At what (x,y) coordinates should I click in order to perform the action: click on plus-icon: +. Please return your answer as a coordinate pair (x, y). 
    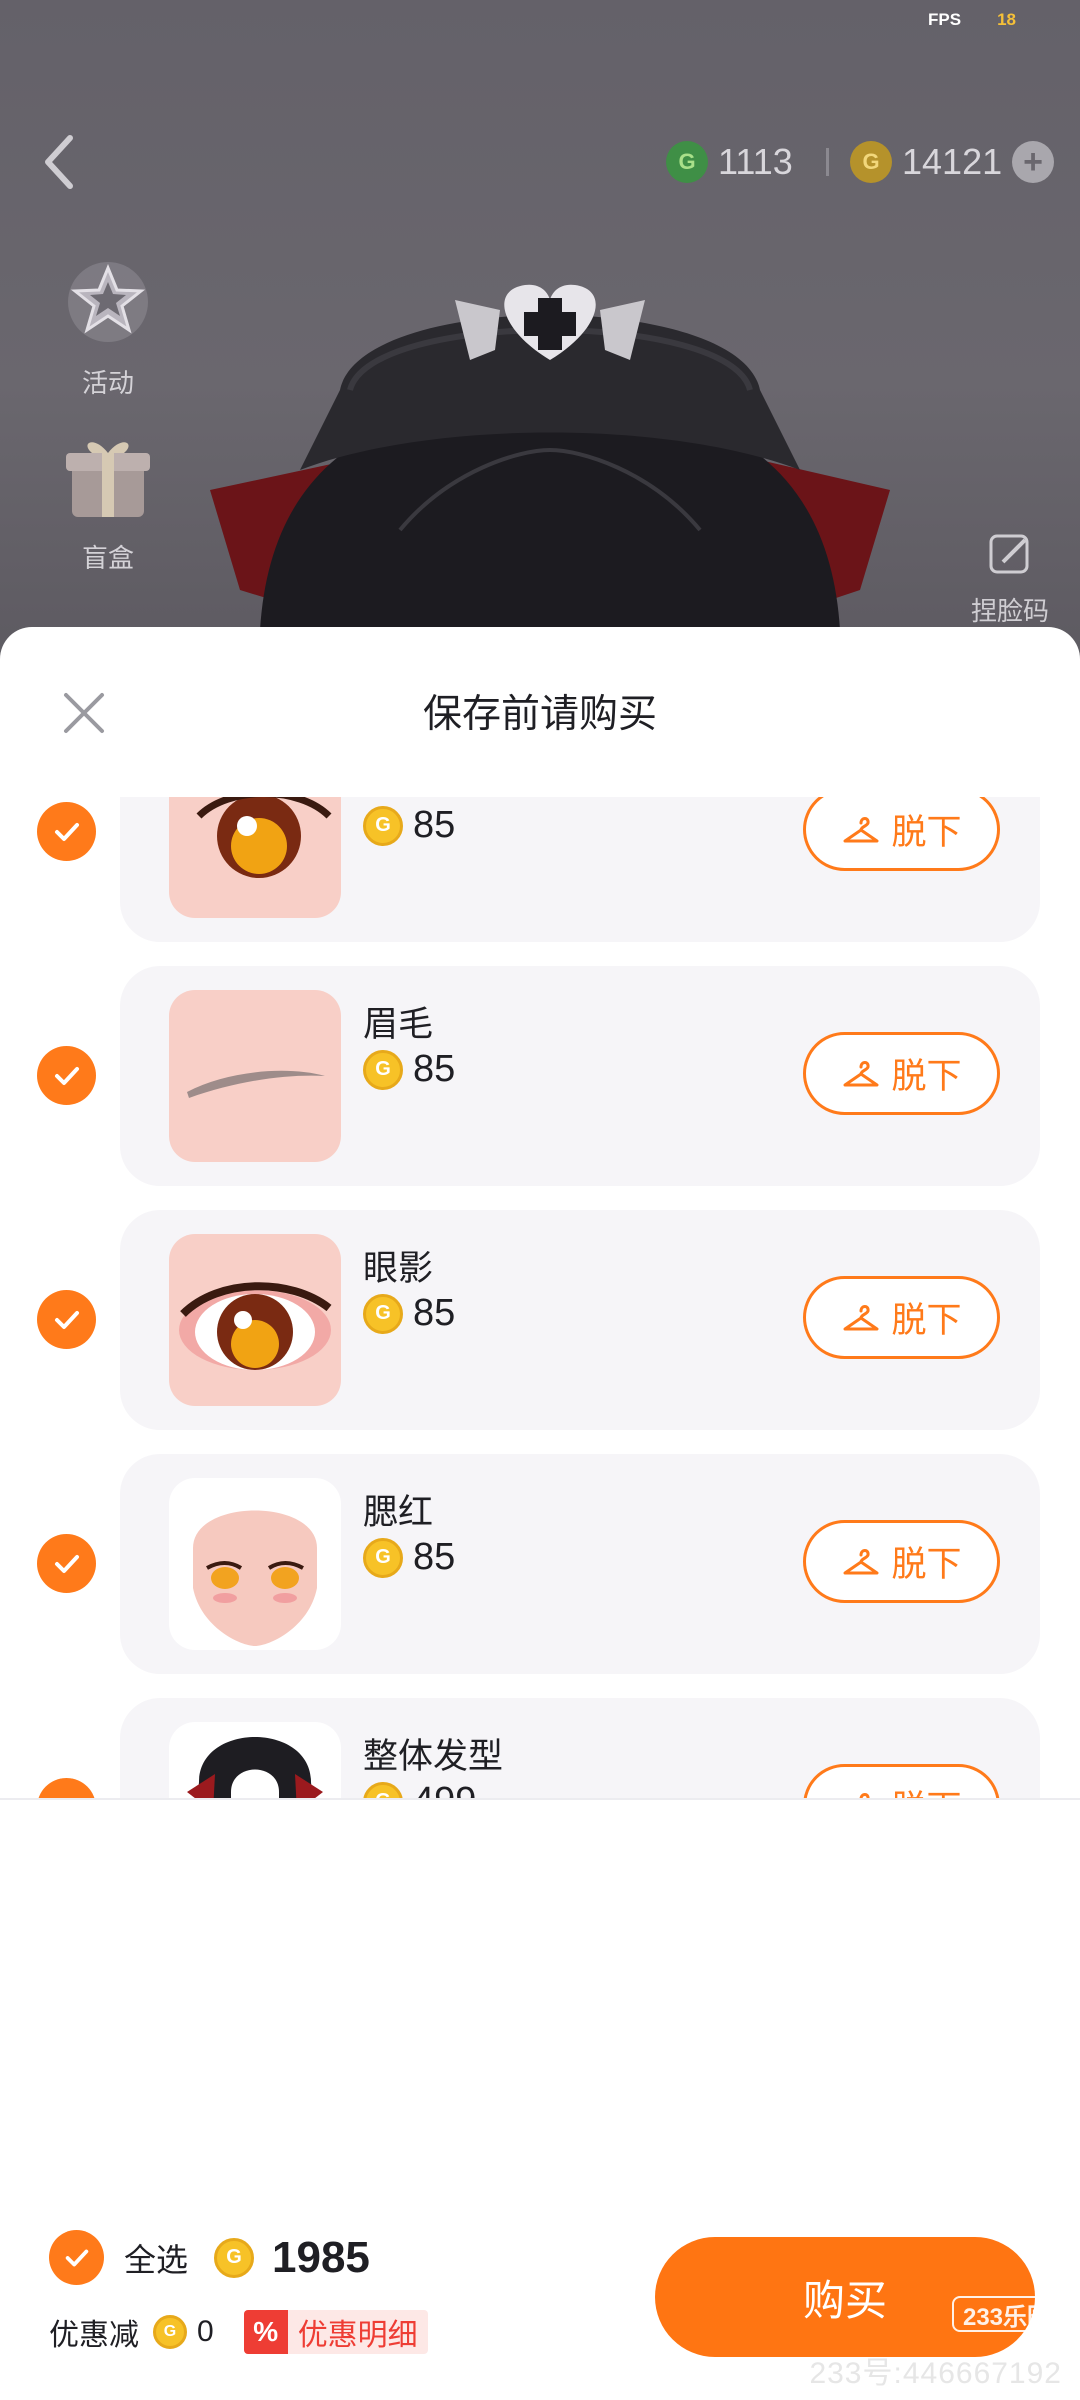
    Looking at the image, I should click on (1033, 161).